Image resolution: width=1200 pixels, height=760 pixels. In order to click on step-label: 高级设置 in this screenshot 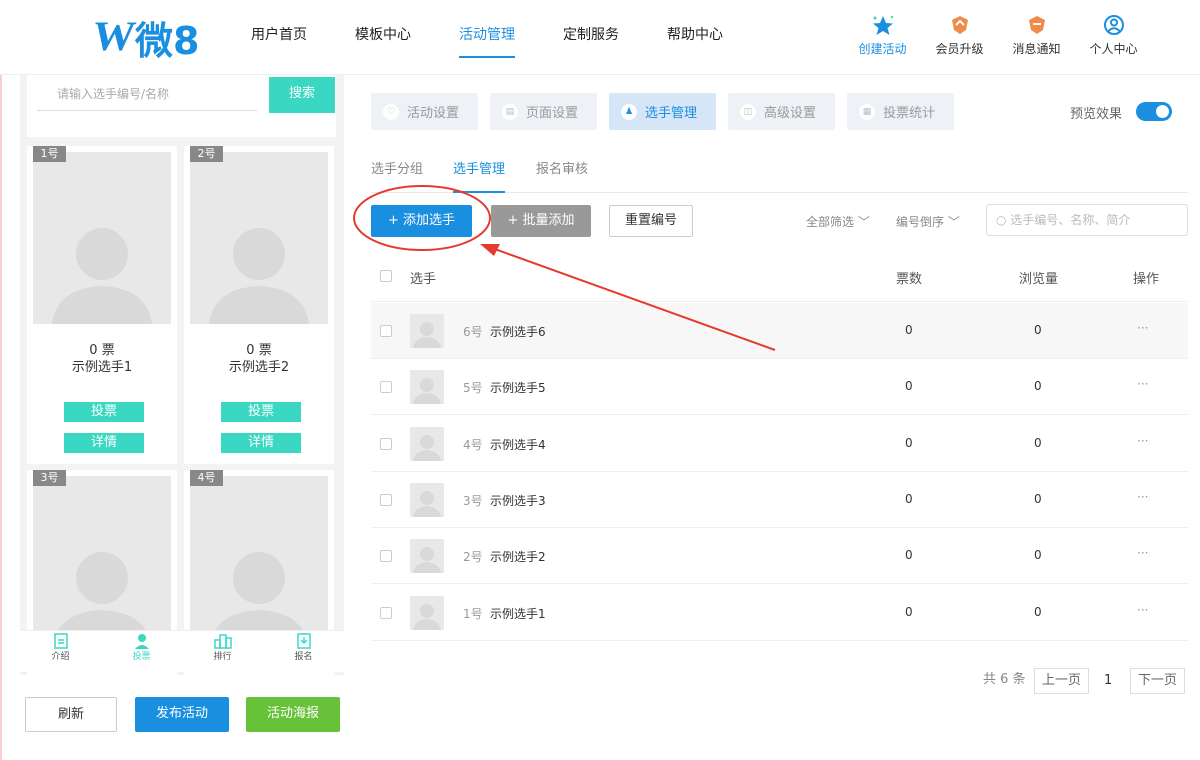, I will do `click(790, 113)`.